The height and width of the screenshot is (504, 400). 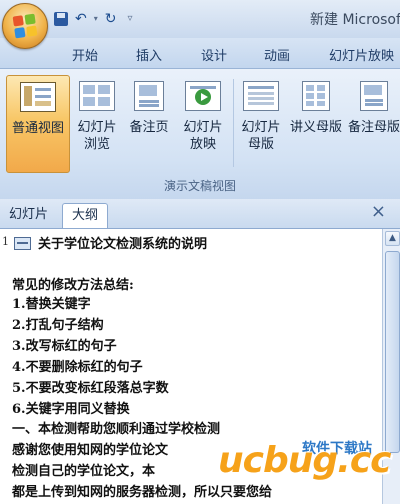 I want to click on scroll-thumb, so click(x=392, y=352).